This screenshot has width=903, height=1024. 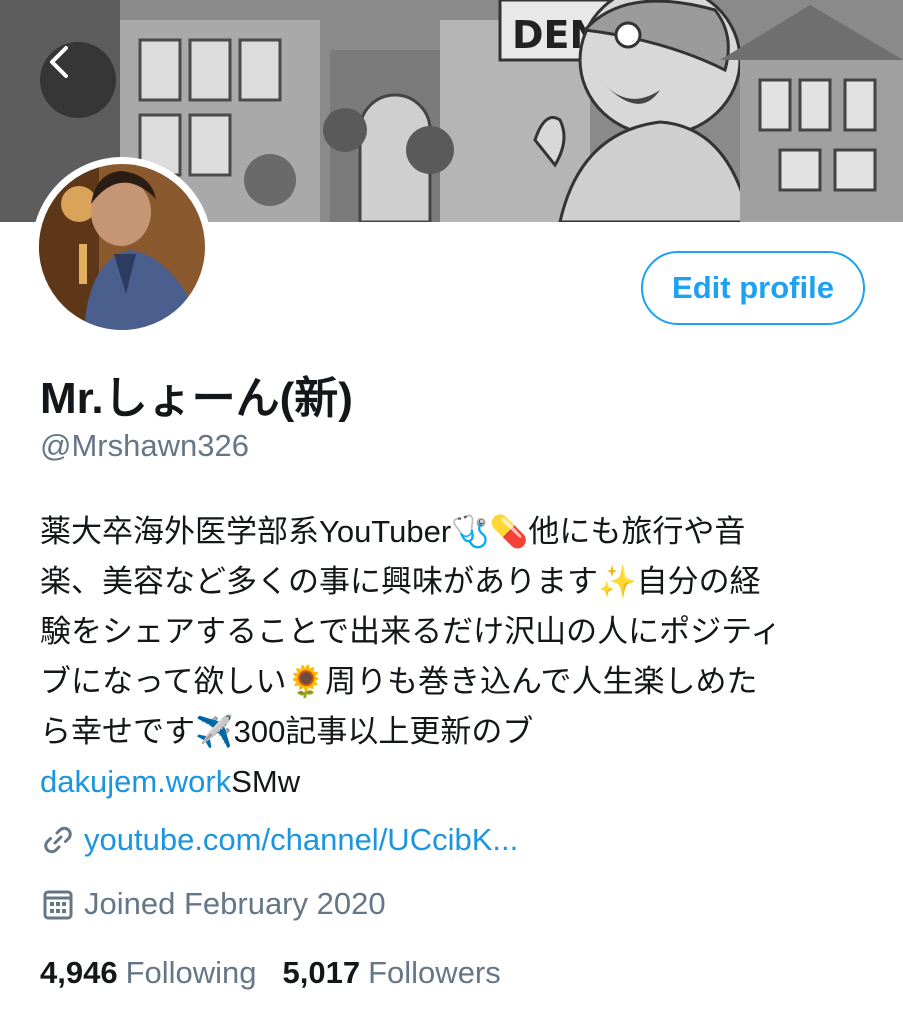 I want to click on followers-count: 5,017, so click(x=321, y=972).